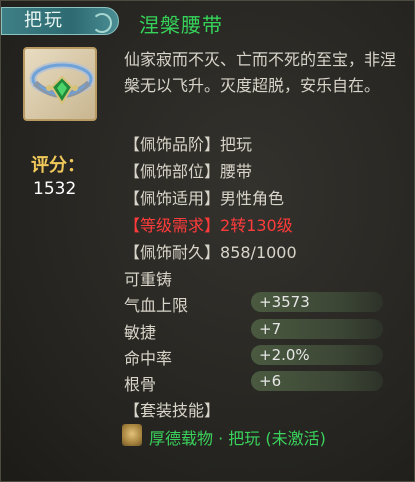 The height and width of the screenshot is (482, 415). What do you see at coordinates (236, 171) in the screenshot?
I see `attribute-value: 腰带` at bounding box center [236, 171].